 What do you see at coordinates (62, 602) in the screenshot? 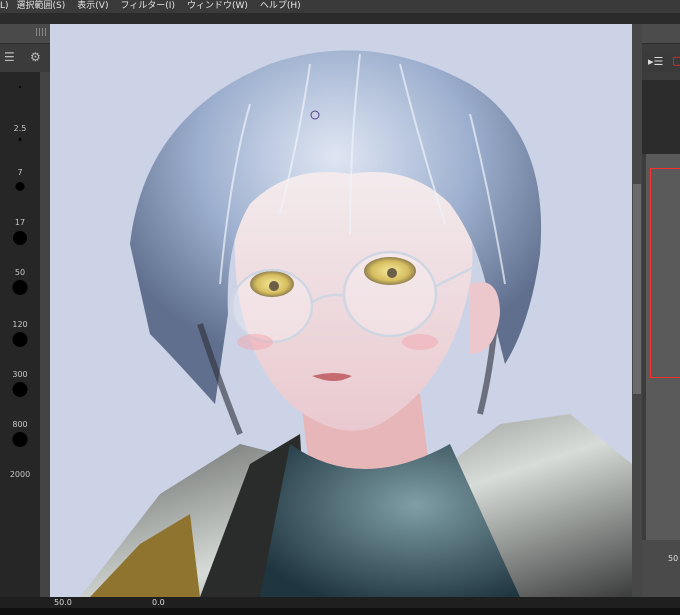
I see `zoom-readout: 50.0` at bounding box center [62, 602].